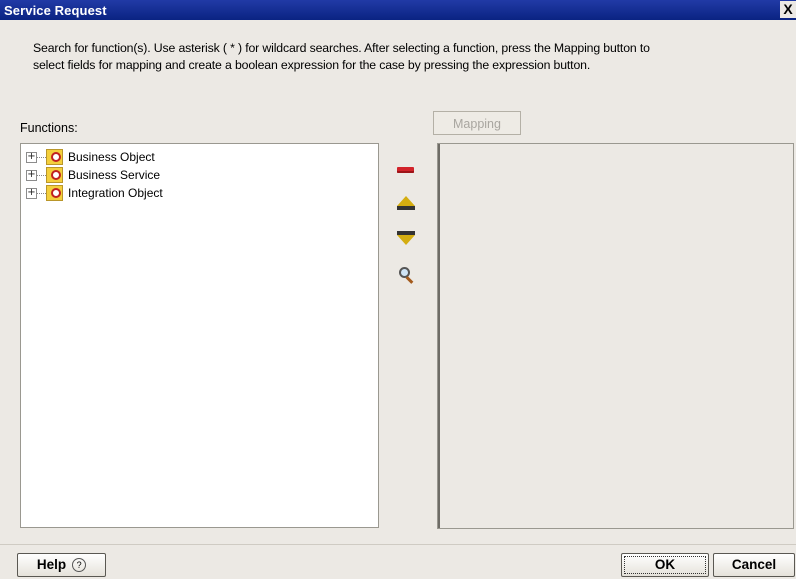  Describe the element at coordinates (115, 193) in the screenshot. I see `tree-item-label: Integration Object` at that location.